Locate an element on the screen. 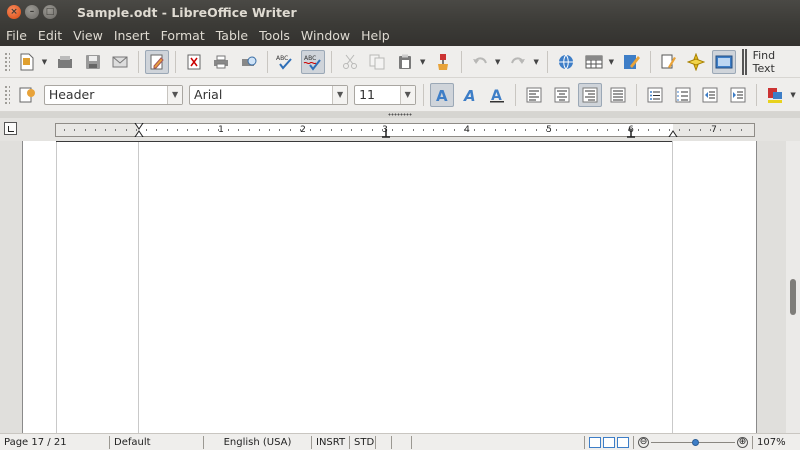 The height and width of the screenshot is (450, 800). zoom-percentage: 107% is located at coordinates (771, 442).